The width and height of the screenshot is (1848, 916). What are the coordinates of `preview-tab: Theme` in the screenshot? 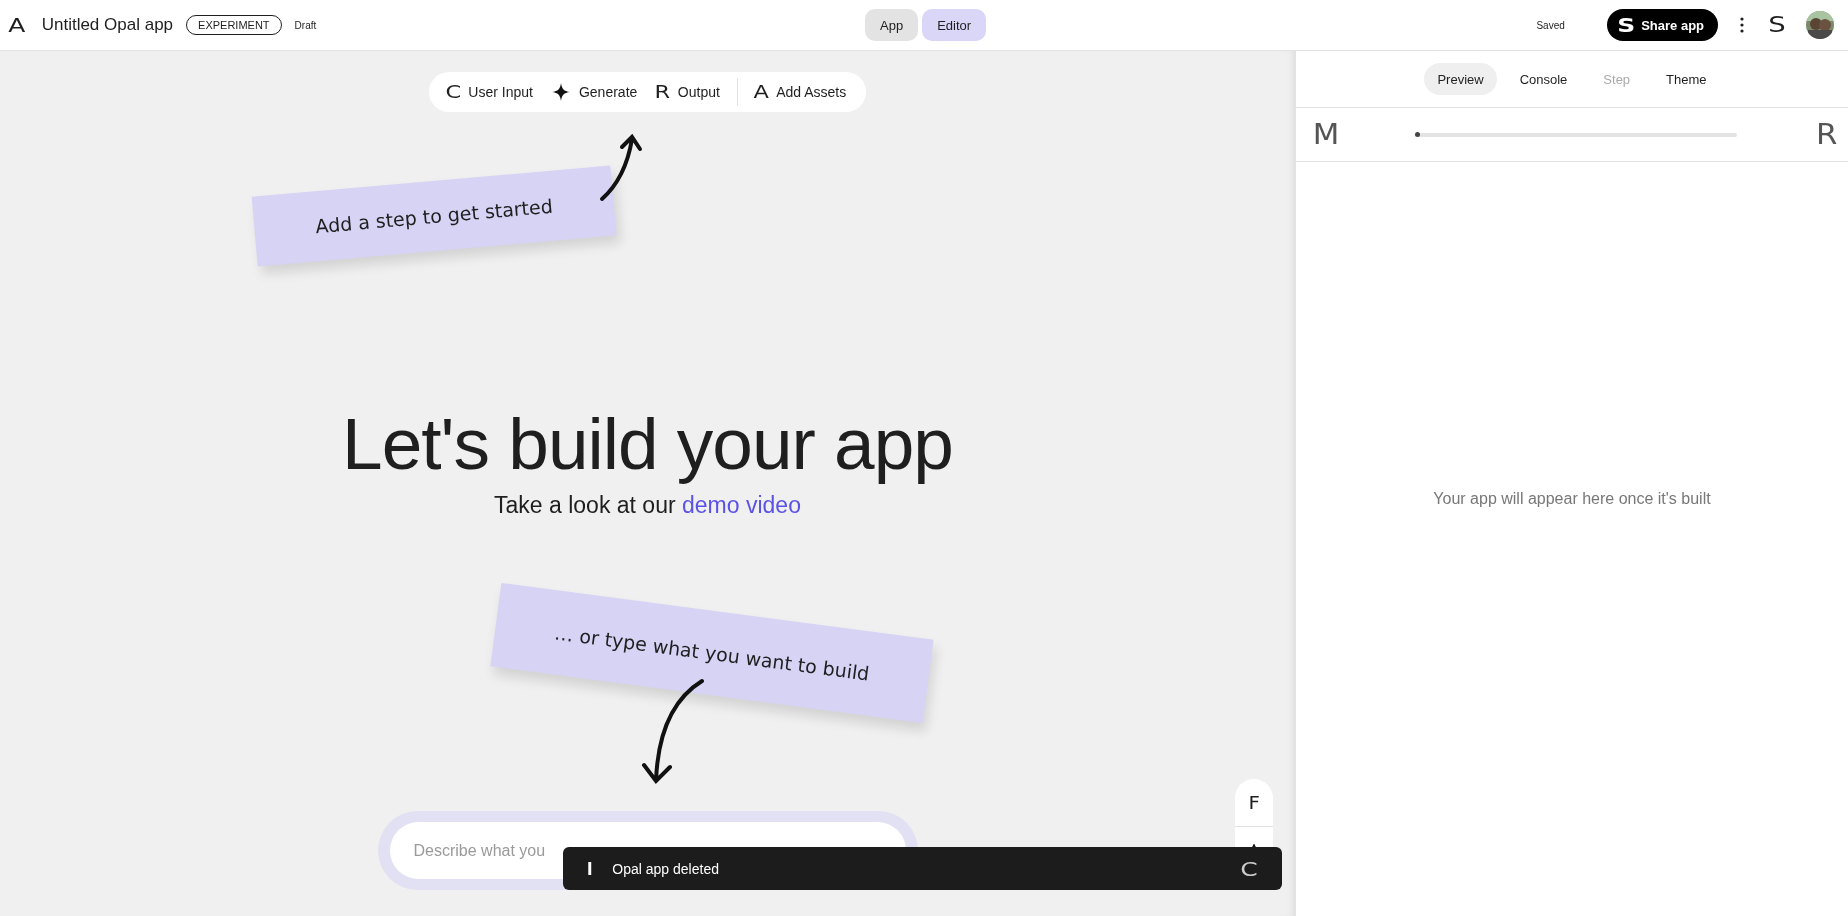 It's located at (1686, 79).